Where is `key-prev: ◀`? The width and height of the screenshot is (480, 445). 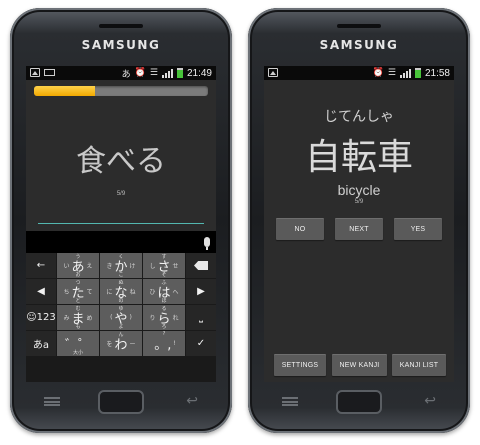
key-prev: ◀ is located at coordinates (41, 291).